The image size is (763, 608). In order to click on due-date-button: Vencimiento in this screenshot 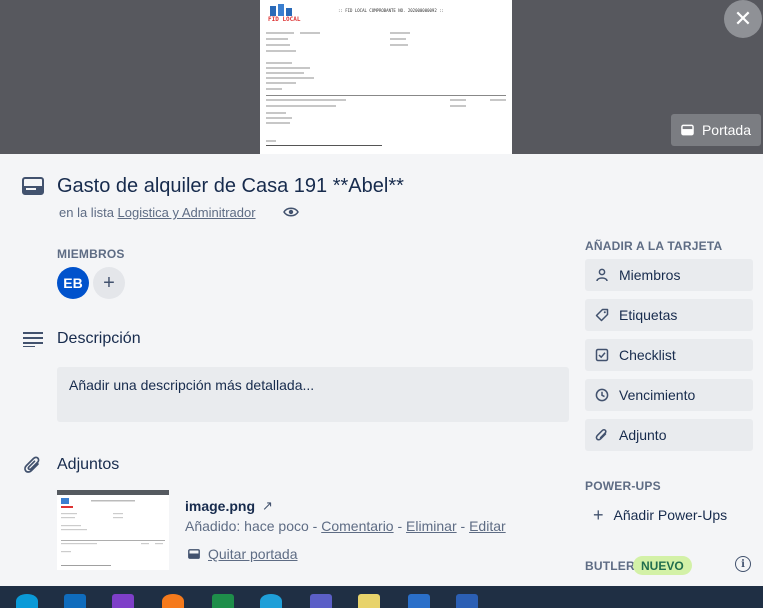, I will do `click(669, 395)`.